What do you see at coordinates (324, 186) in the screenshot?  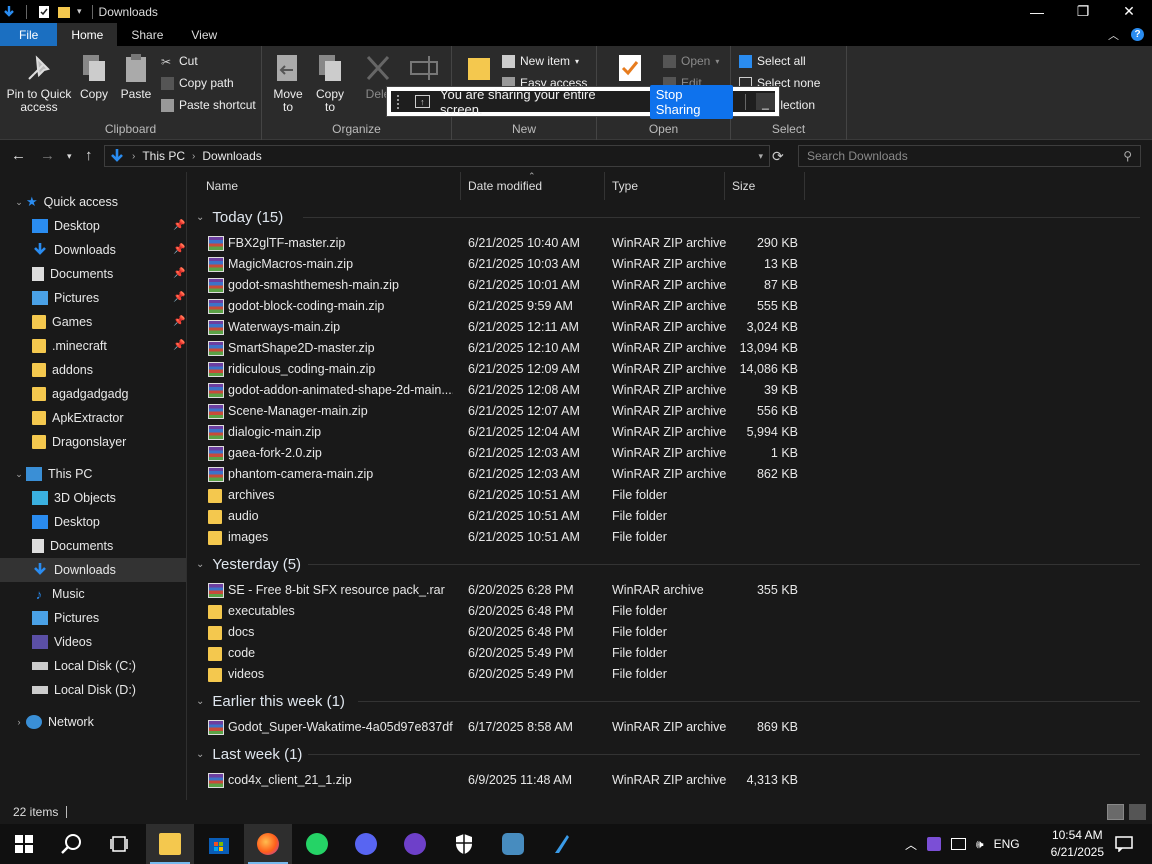 I see `column-header-name: Name` at bounding box center [324, 186].